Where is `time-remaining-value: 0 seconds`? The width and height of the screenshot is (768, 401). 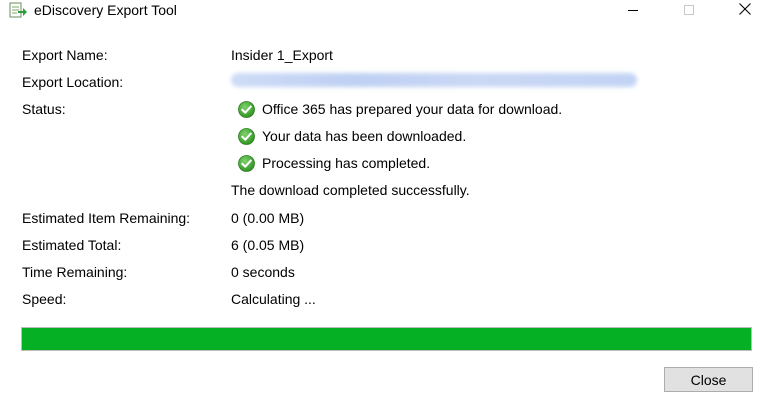
time-remaining-value: 0 seconds is located at coordinates (263, 272).